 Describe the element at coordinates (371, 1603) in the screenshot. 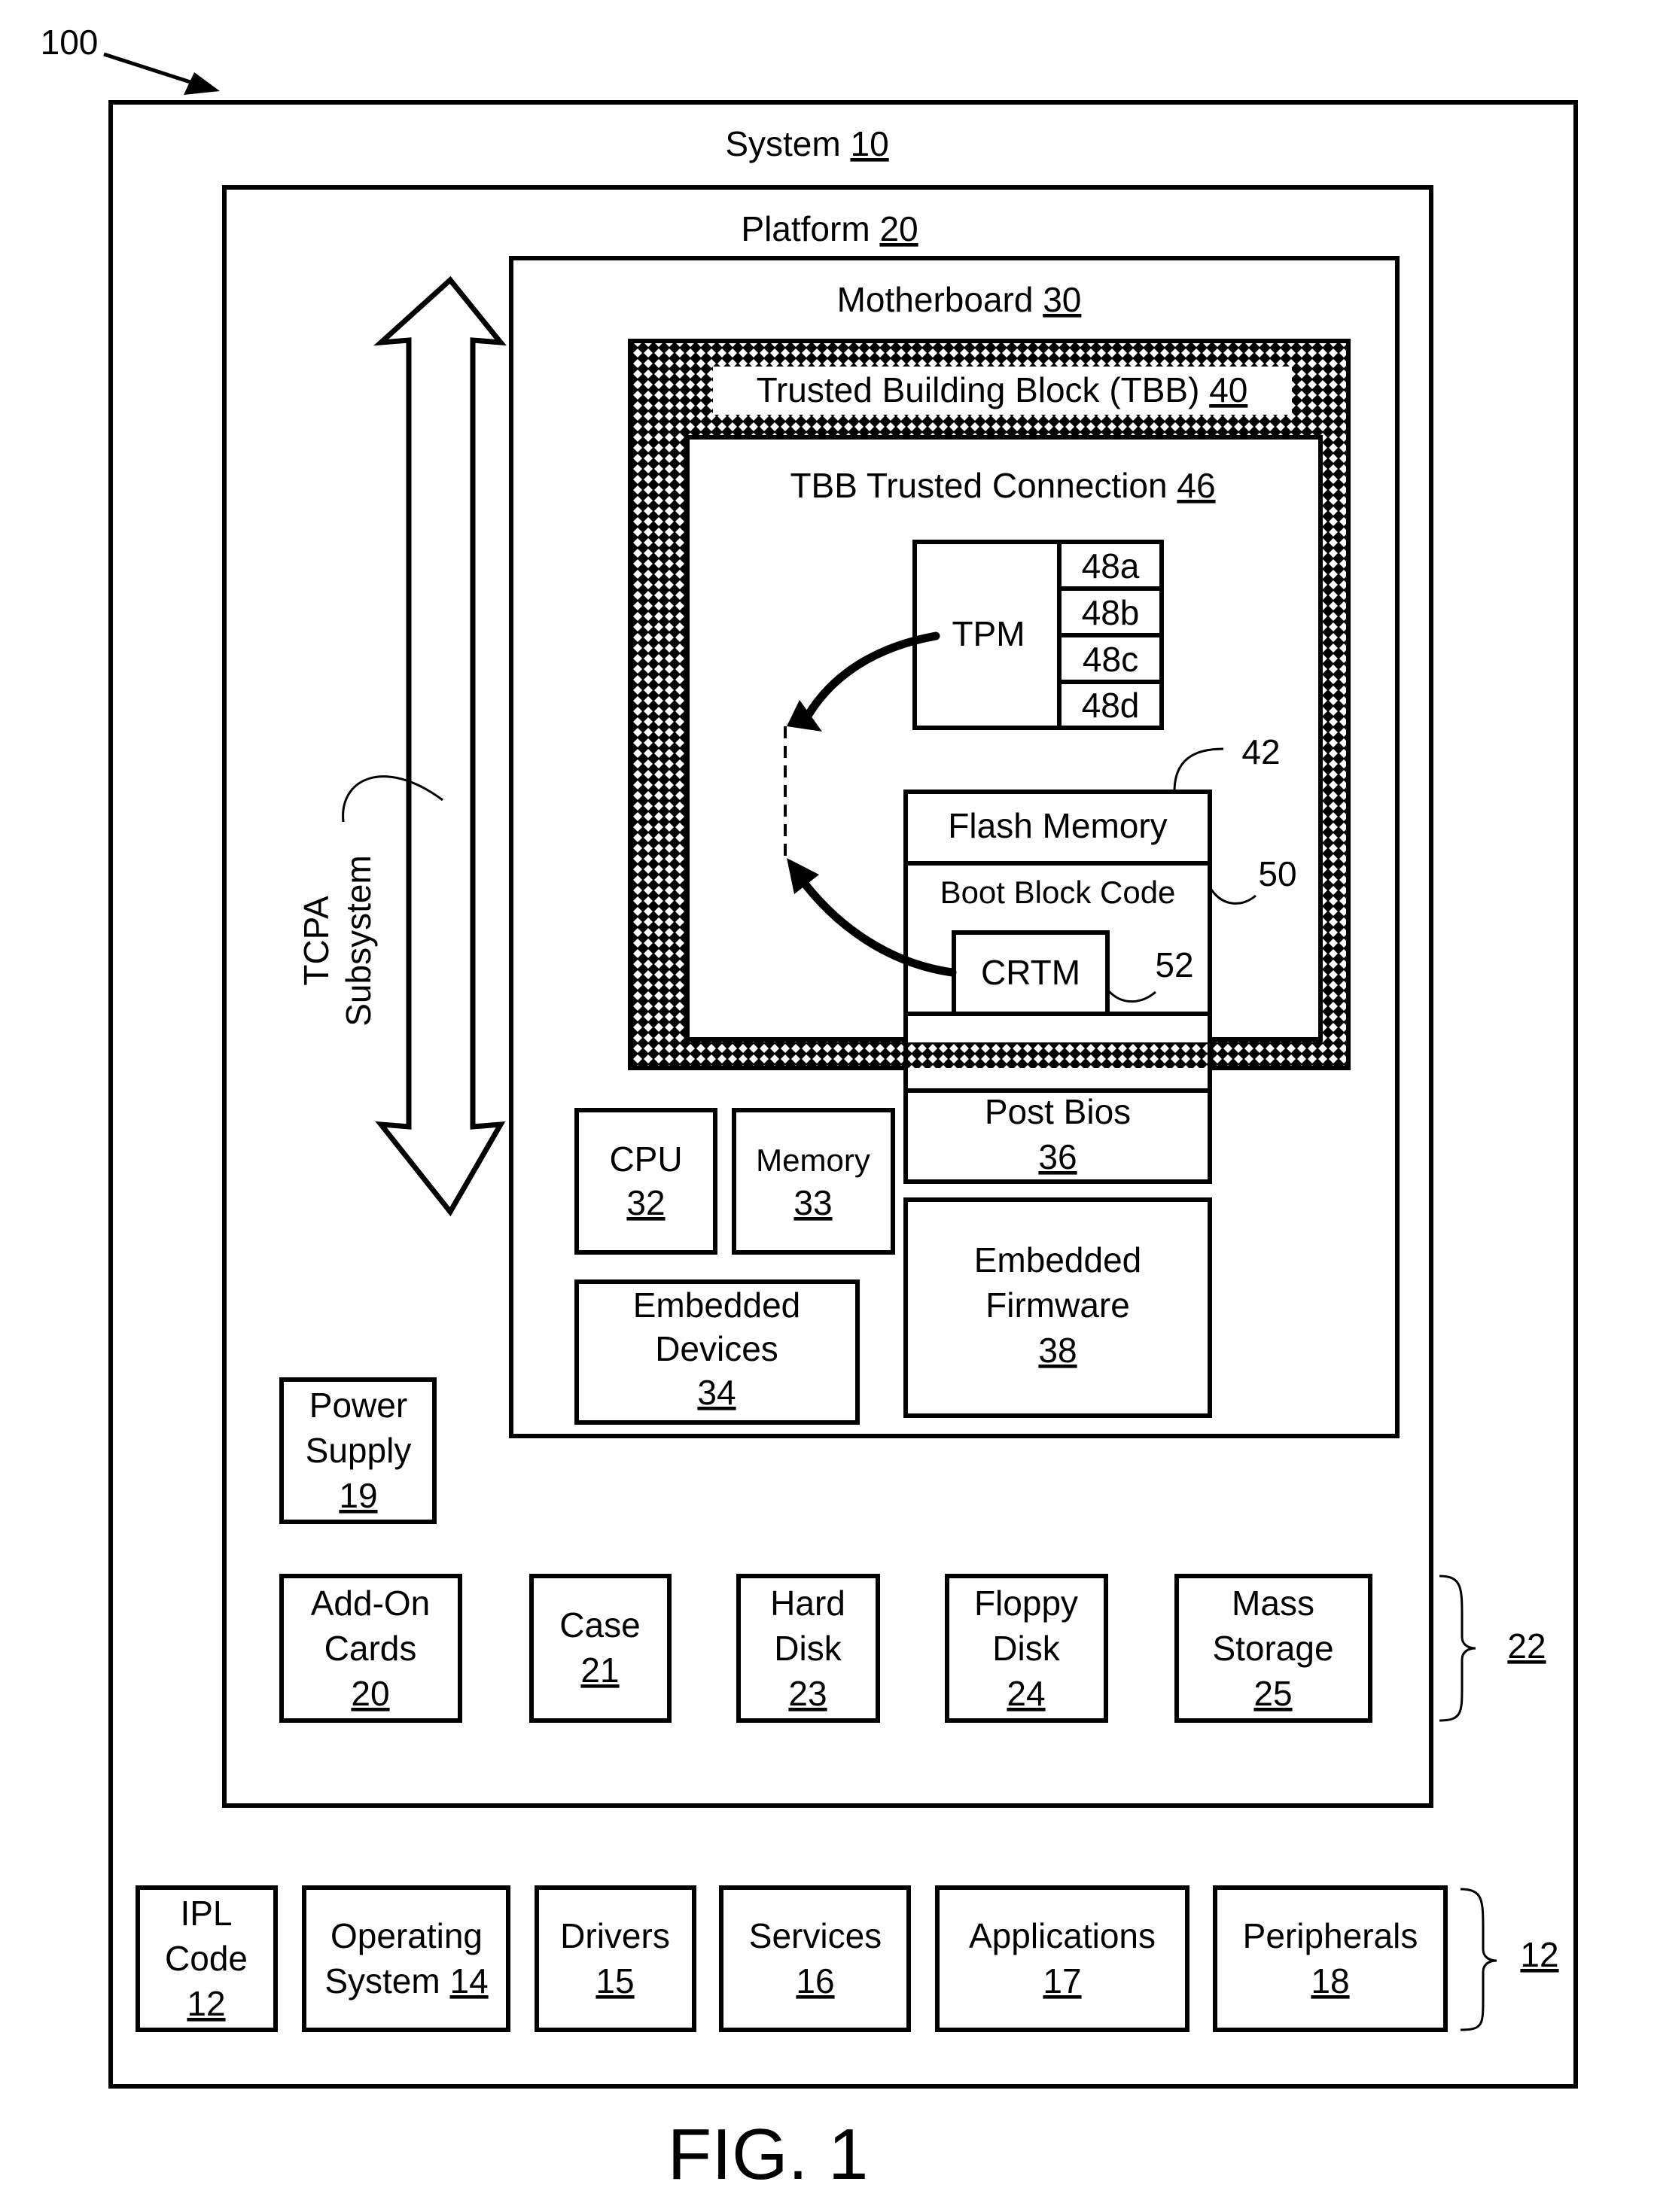

I see `add-on-cards-line1: Add-On` at that location.